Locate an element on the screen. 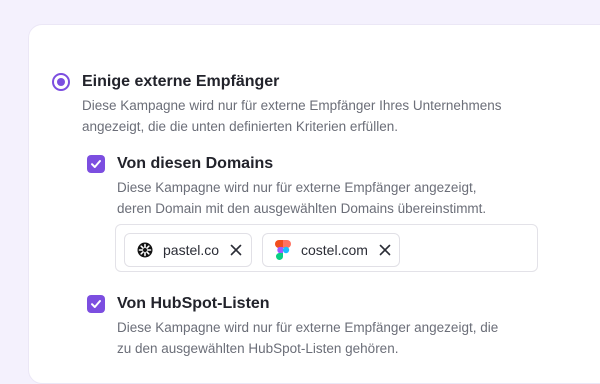 The image size is (600, 384). domain-chip-pastel: pastel.co is located at coordinates (188, 250).